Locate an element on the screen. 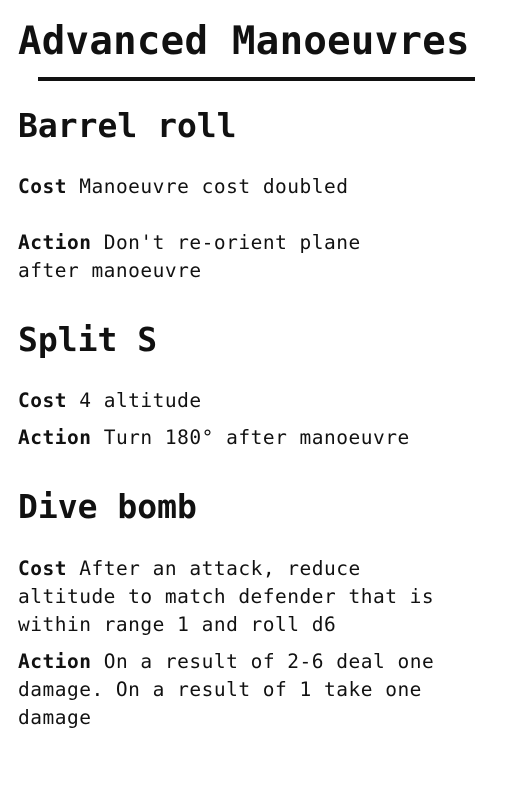 The width and height of the screenshot is (512, 791). barrel-roll-cost: Cost Manoeuvre cost doubled is located at coordinates (258, 187).